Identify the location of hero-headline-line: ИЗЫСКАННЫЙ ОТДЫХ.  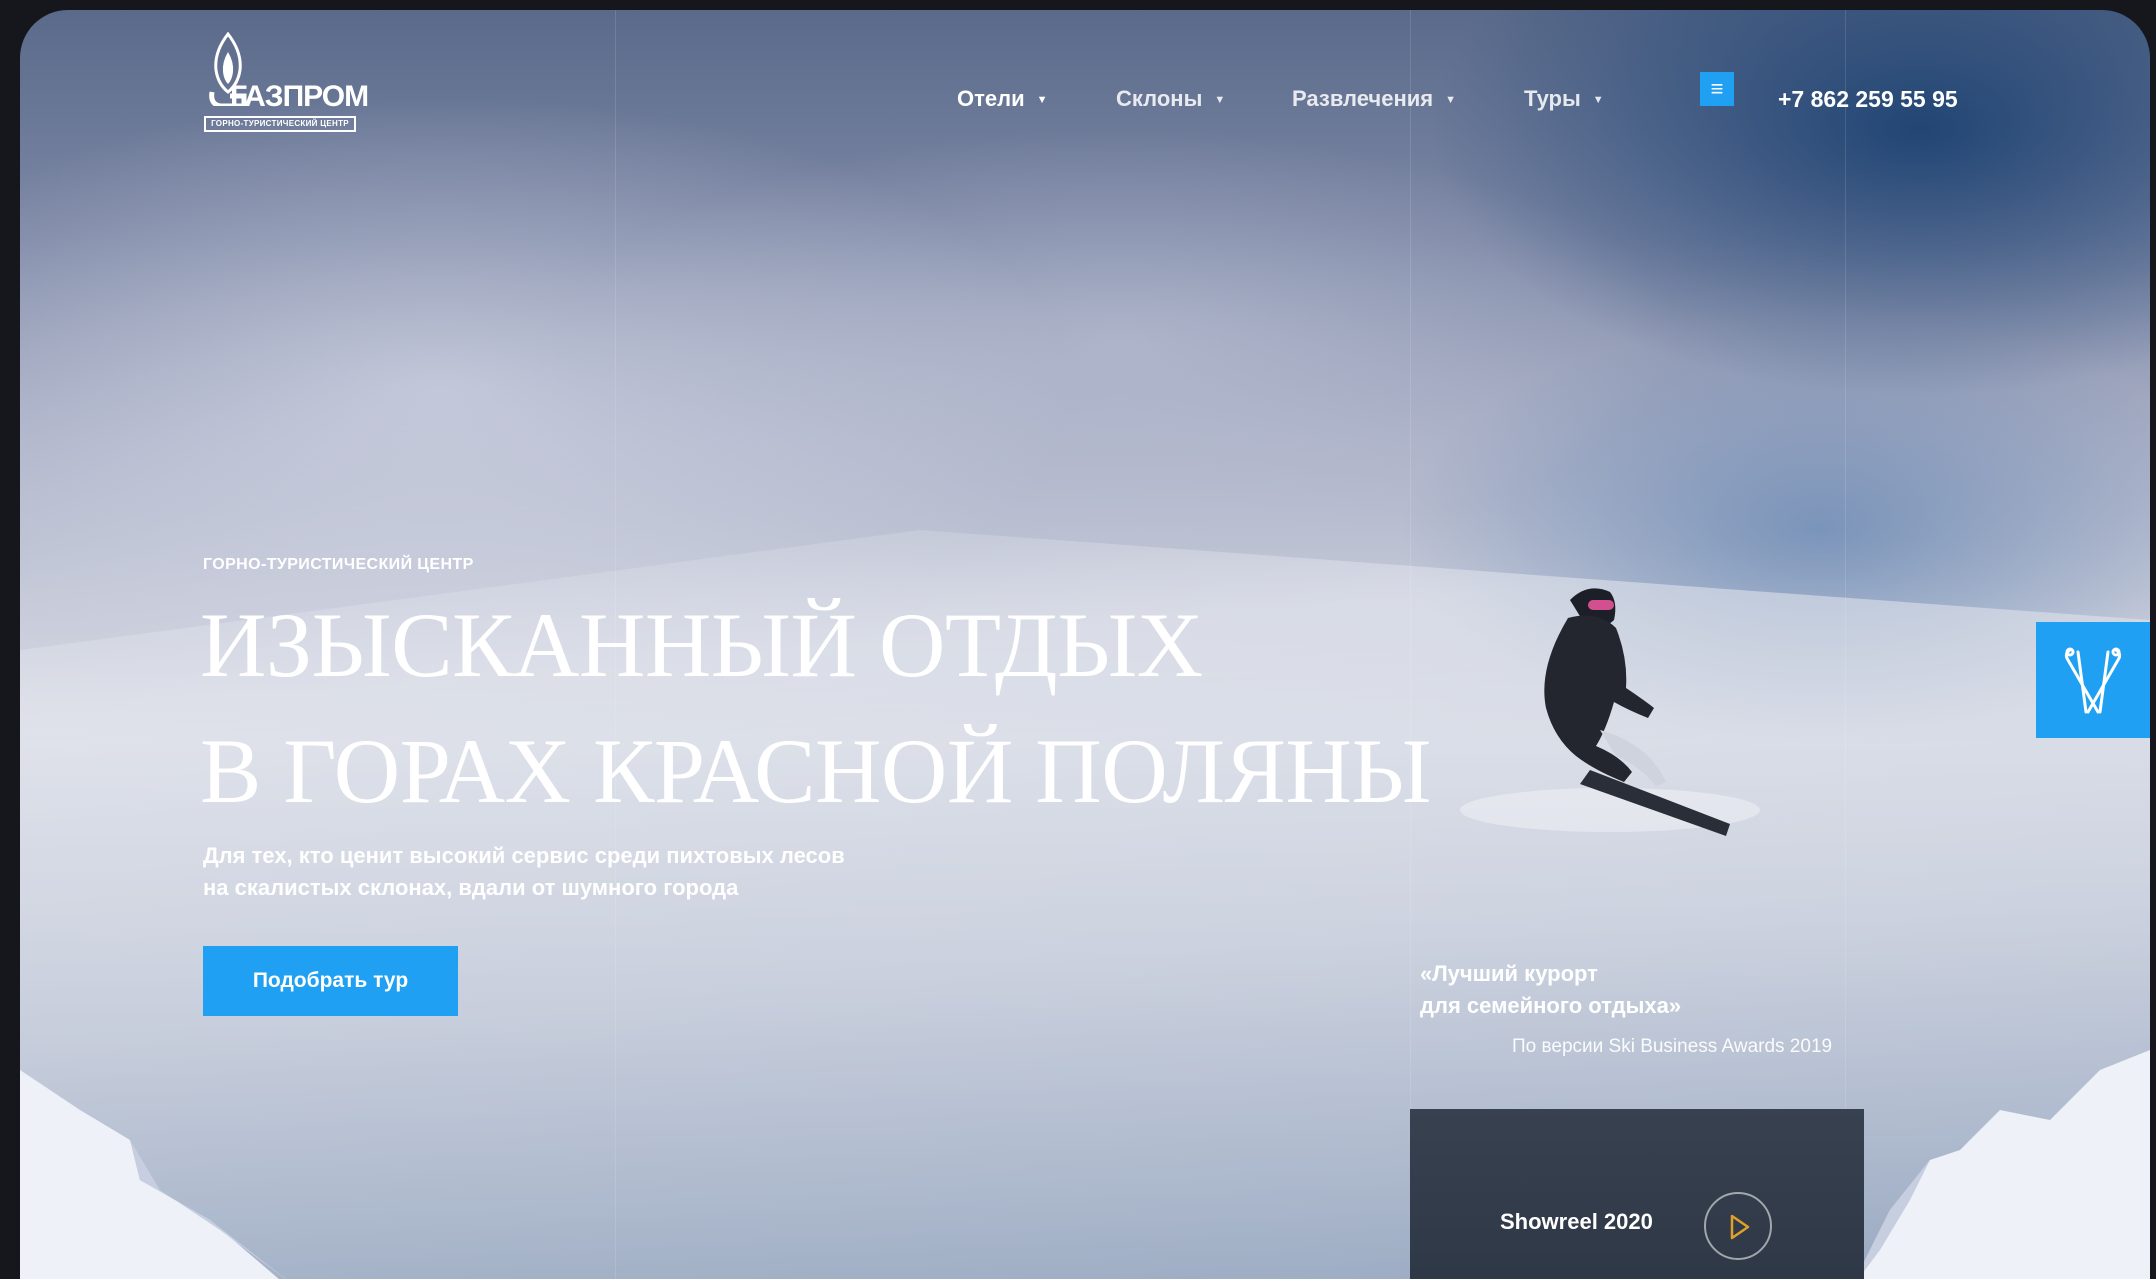
(701, 645).